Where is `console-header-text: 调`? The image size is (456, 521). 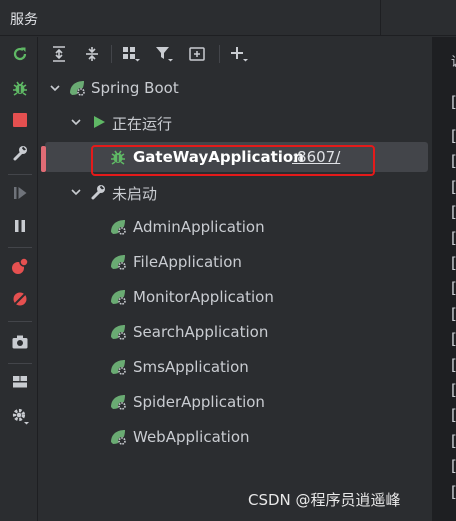 console-header-text: 调 is located at coordinates (453, 60).